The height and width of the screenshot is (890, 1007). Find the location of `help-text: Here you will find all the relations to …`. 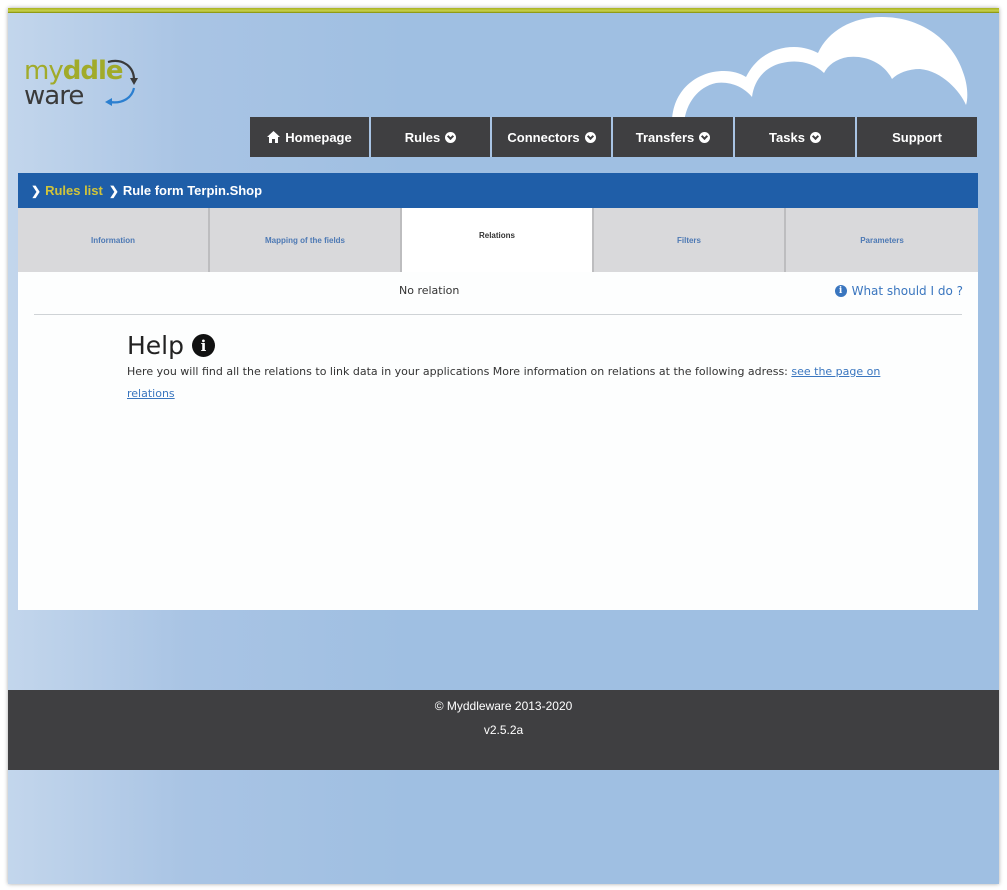

help-text: Here you will find all the relations to … is located at coordinates (507, 383).